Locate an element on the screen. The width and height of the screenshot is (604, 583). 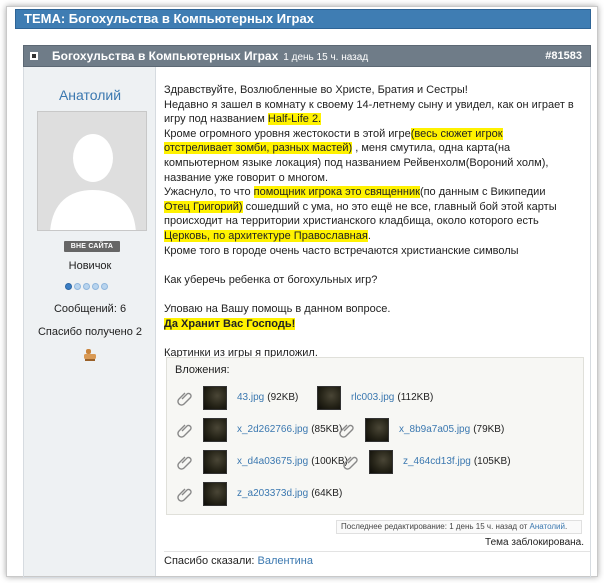
divider is located at coordinates (377, 551).